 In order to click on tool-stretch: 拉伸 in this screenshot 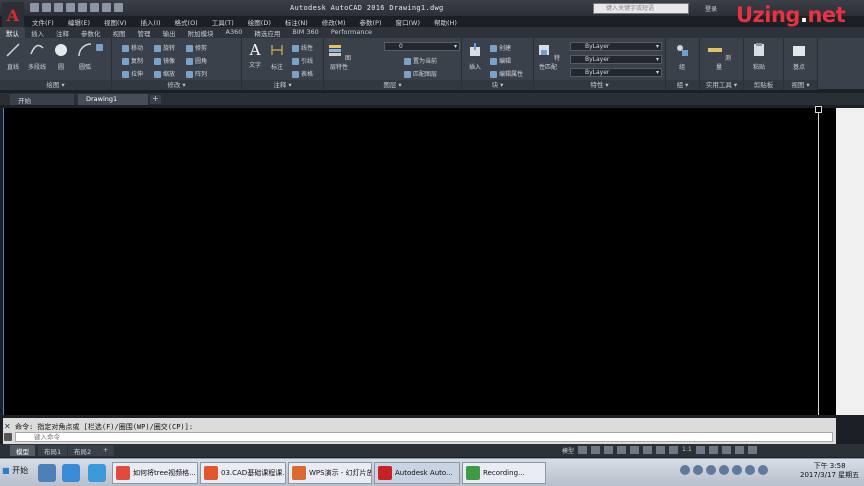, I will do `click(132, 73)`.